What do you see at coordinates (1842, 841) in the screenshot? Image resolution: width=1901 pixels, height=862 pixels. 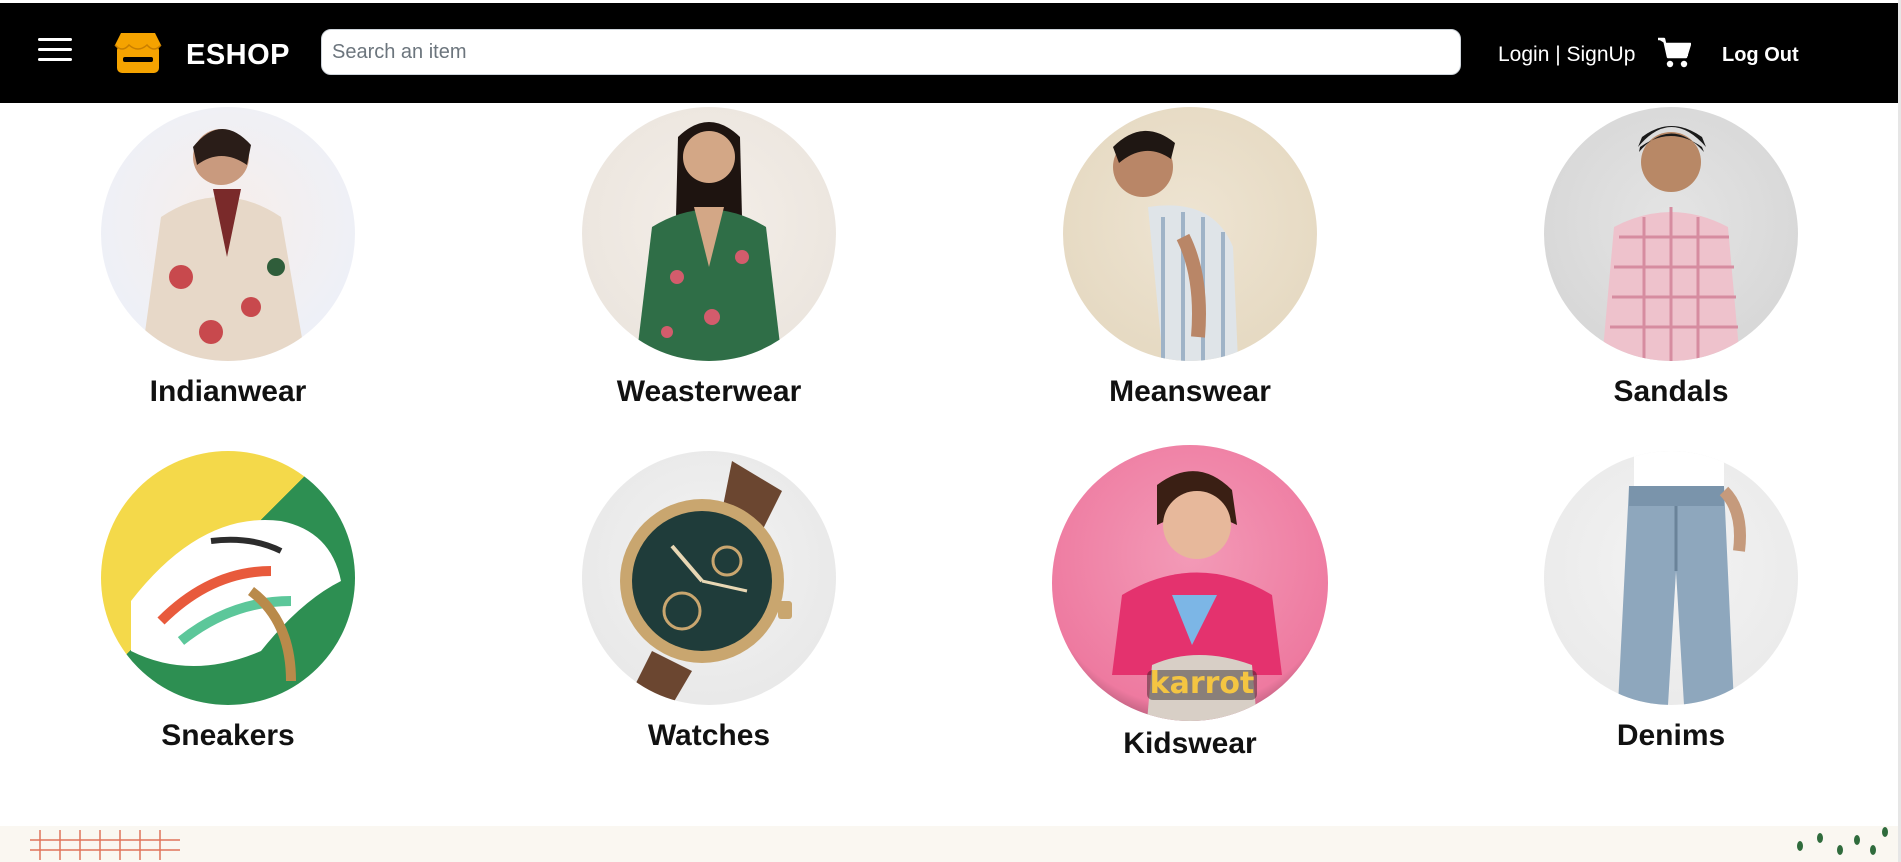 I see `leaf-doodle-icon` at bounding box center [1842, 841].